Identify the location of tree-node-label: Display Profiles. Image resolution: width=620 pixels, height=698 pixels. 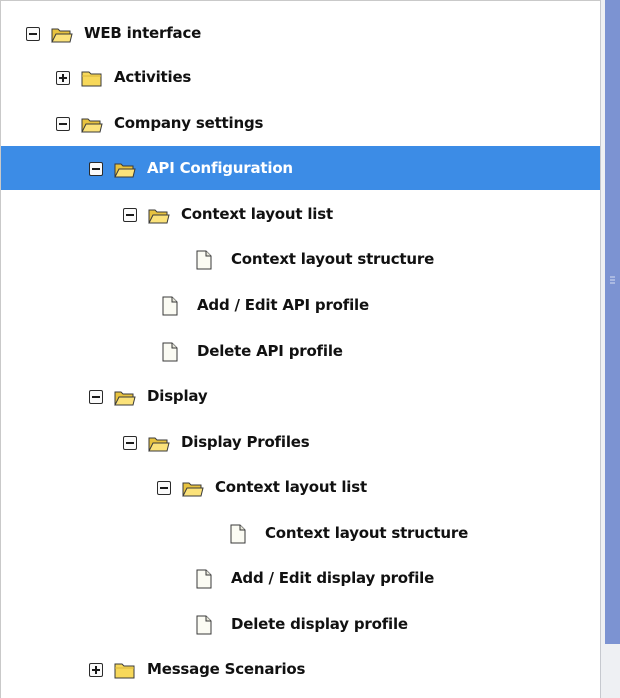
(245, 442).